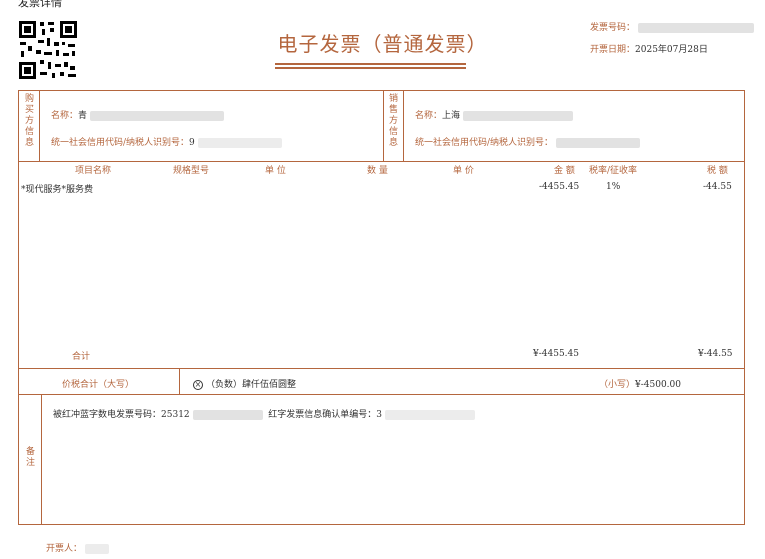 This screenshot has height=559, width=765. Describe the element at coordinates (658, 385) in the screenshot. I see `total-small-value: ¥-4500.00` at that location.